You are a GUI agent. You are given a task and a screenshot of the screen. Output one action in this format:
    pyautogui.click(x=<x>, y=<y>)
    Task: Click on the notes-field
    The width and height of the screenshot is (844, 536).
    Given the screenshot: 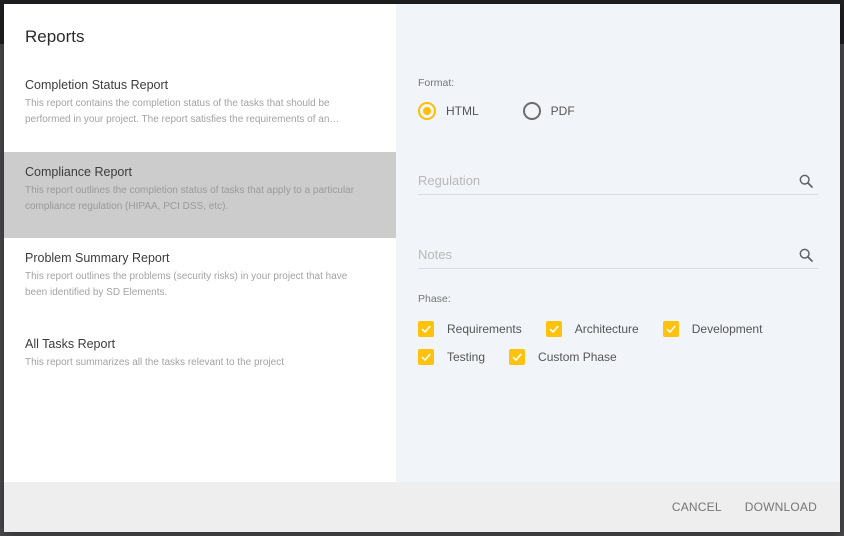 What is the action you would take?
    pyautogui.click(x=618, y=256)
    